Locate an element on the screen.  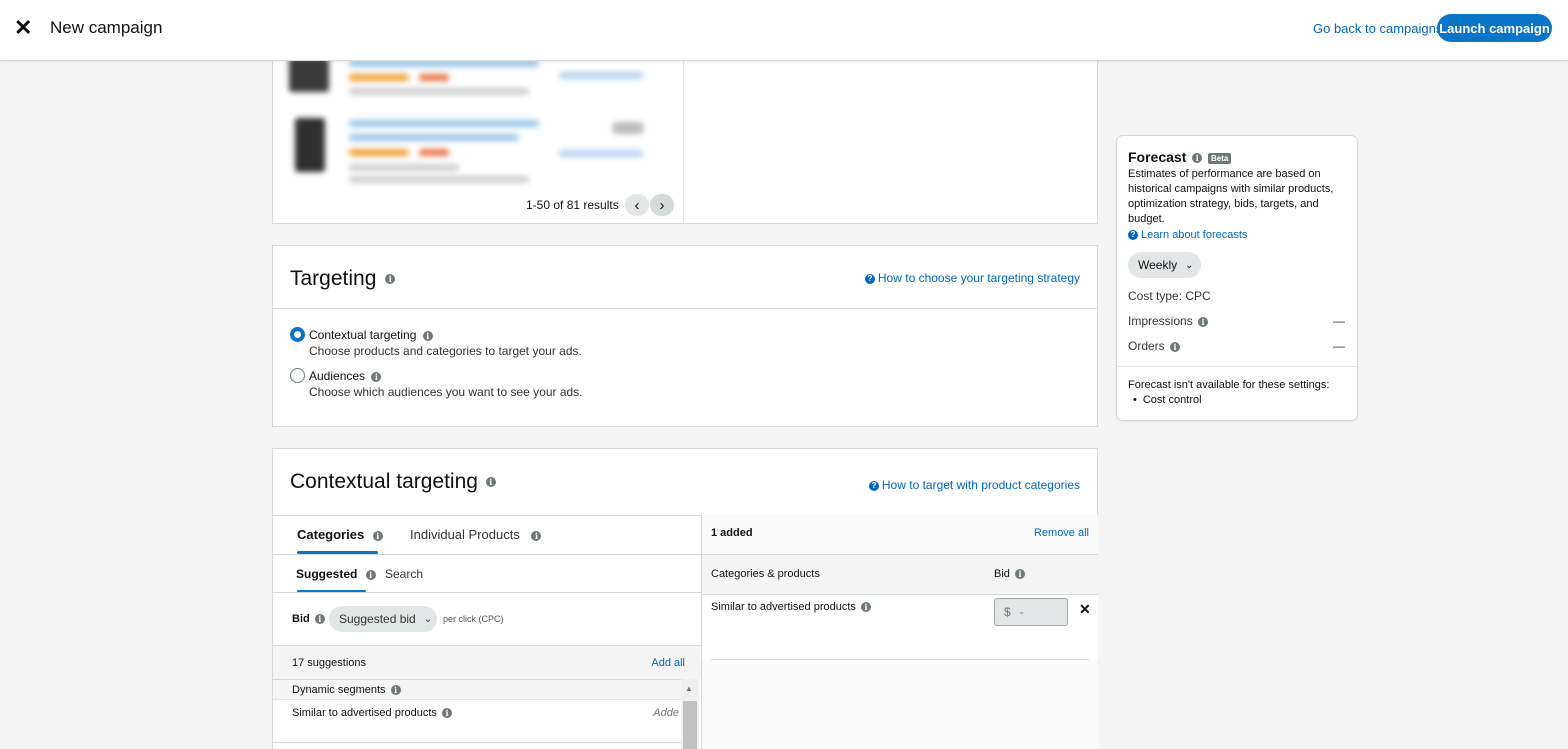
learn-forecasts-link: ? Learn about forecasts is located at coordinates (1187, 235).